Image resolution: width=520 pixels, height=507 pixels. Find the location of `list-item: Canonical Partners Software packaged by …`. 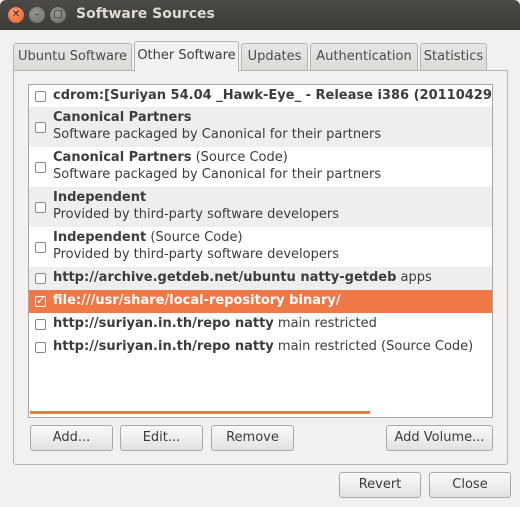

list-item: Canonical Partners Software packaged by … is located at coordinates (260, 127).